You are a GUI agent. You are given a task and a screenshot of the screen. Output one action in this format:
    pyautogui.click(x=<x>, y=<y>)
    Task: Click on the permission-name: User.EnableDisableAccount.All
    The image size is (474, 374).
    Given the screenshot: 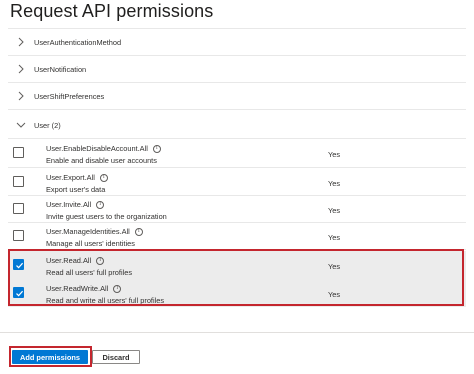 What is the action you would take?
    pyautogui.click(x=103, y=148)
    